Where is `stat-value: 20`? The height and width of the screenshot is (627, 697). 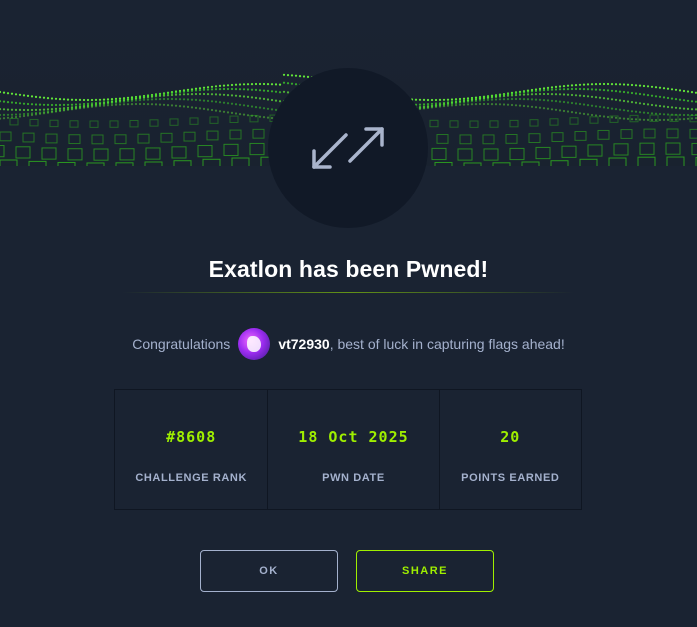 stat-value: 20 is located at coordinates (510, 437).